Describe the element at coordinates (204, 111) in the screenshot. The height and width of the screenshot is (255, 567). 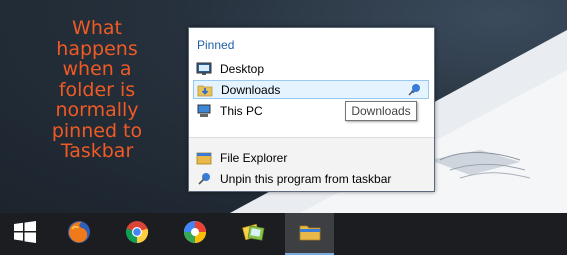
I see `this-pc-icon` at that location.